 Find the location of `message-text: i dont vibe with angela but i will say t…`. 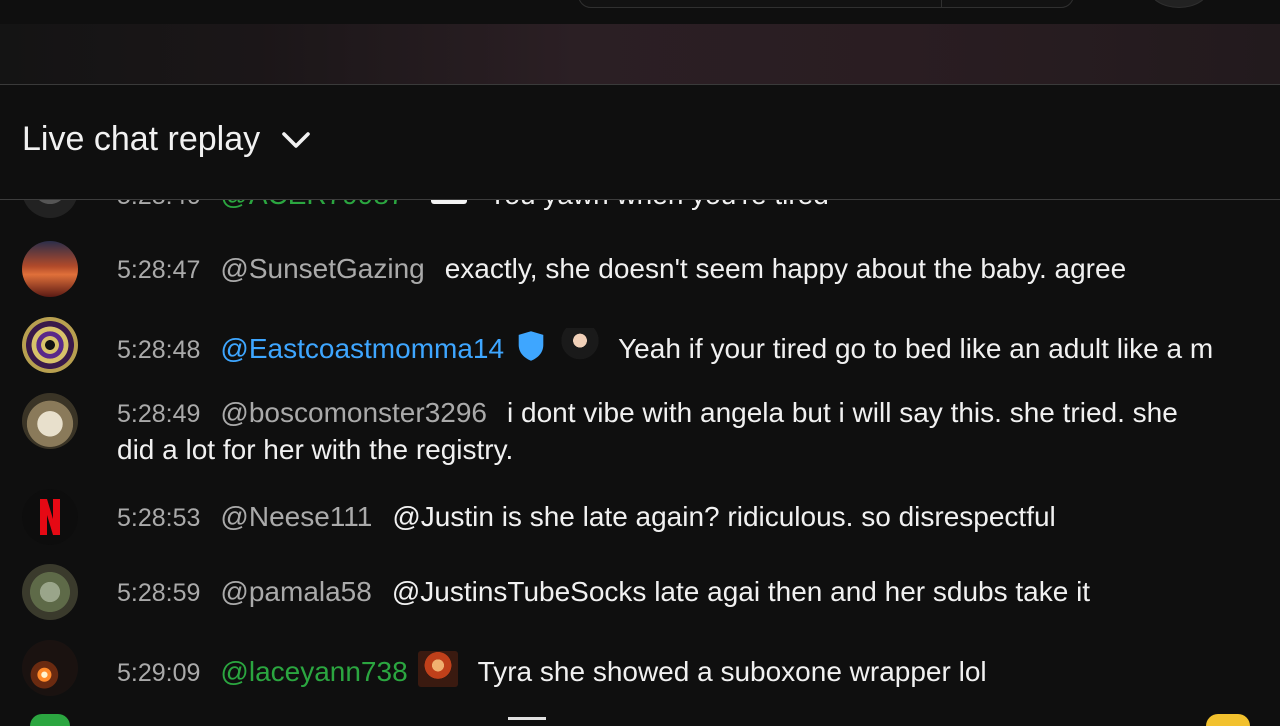

message-text: i dont vibe with angela but i will say t… is located at coordinates (842, 412).